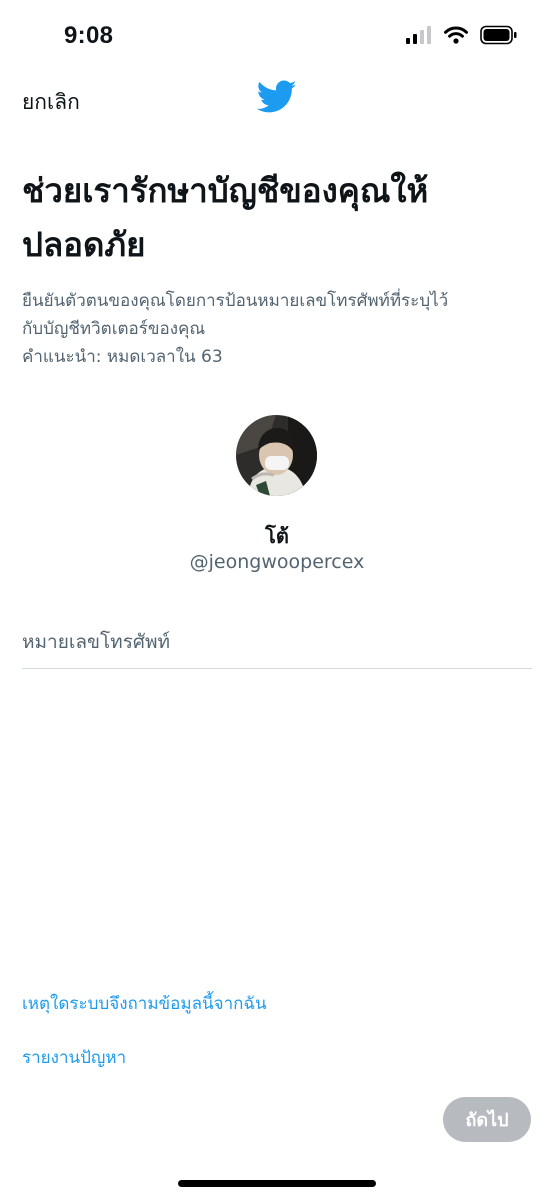 Image resolution: width=554 pixels, height=1200 pixels. I want to click on description-line: กับบัญชีทวิตเตอร์ของคุณ, so click(114, 329).